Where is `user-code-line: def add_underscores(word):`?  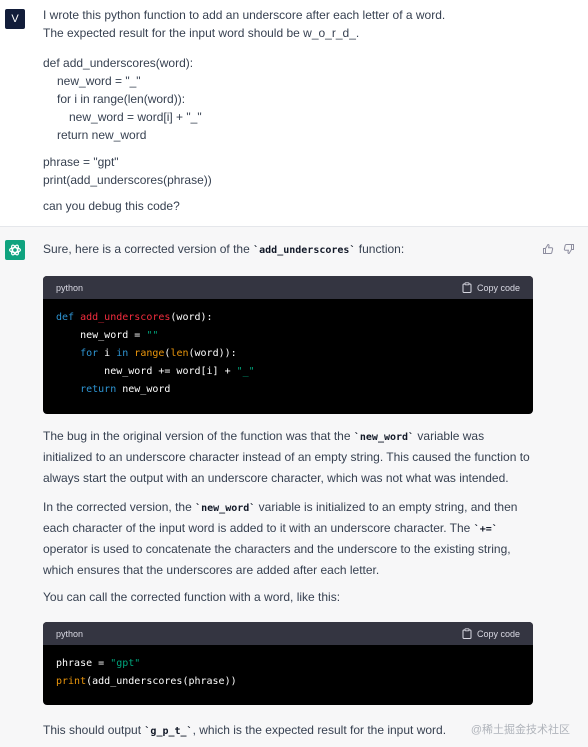
user-code-line: def add_underscores(word): is located at coordinates (118, 63).